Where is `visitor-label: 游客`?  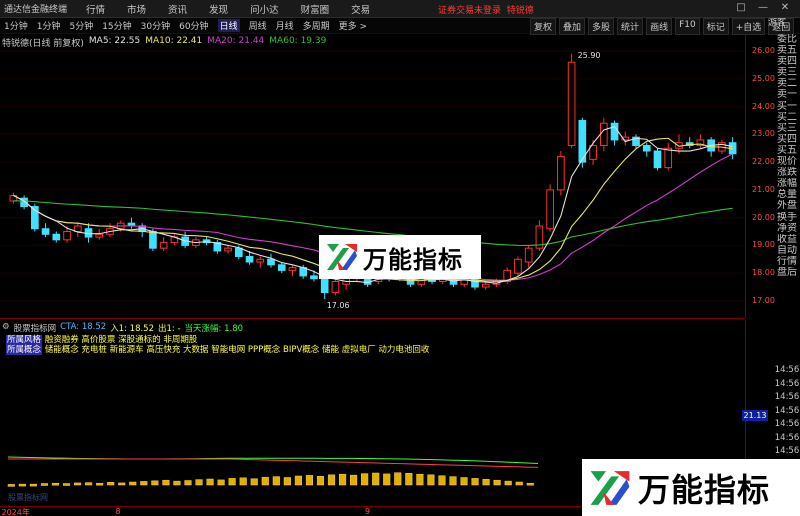
visitor-label: 游客 is located at coordinates (777, 23).